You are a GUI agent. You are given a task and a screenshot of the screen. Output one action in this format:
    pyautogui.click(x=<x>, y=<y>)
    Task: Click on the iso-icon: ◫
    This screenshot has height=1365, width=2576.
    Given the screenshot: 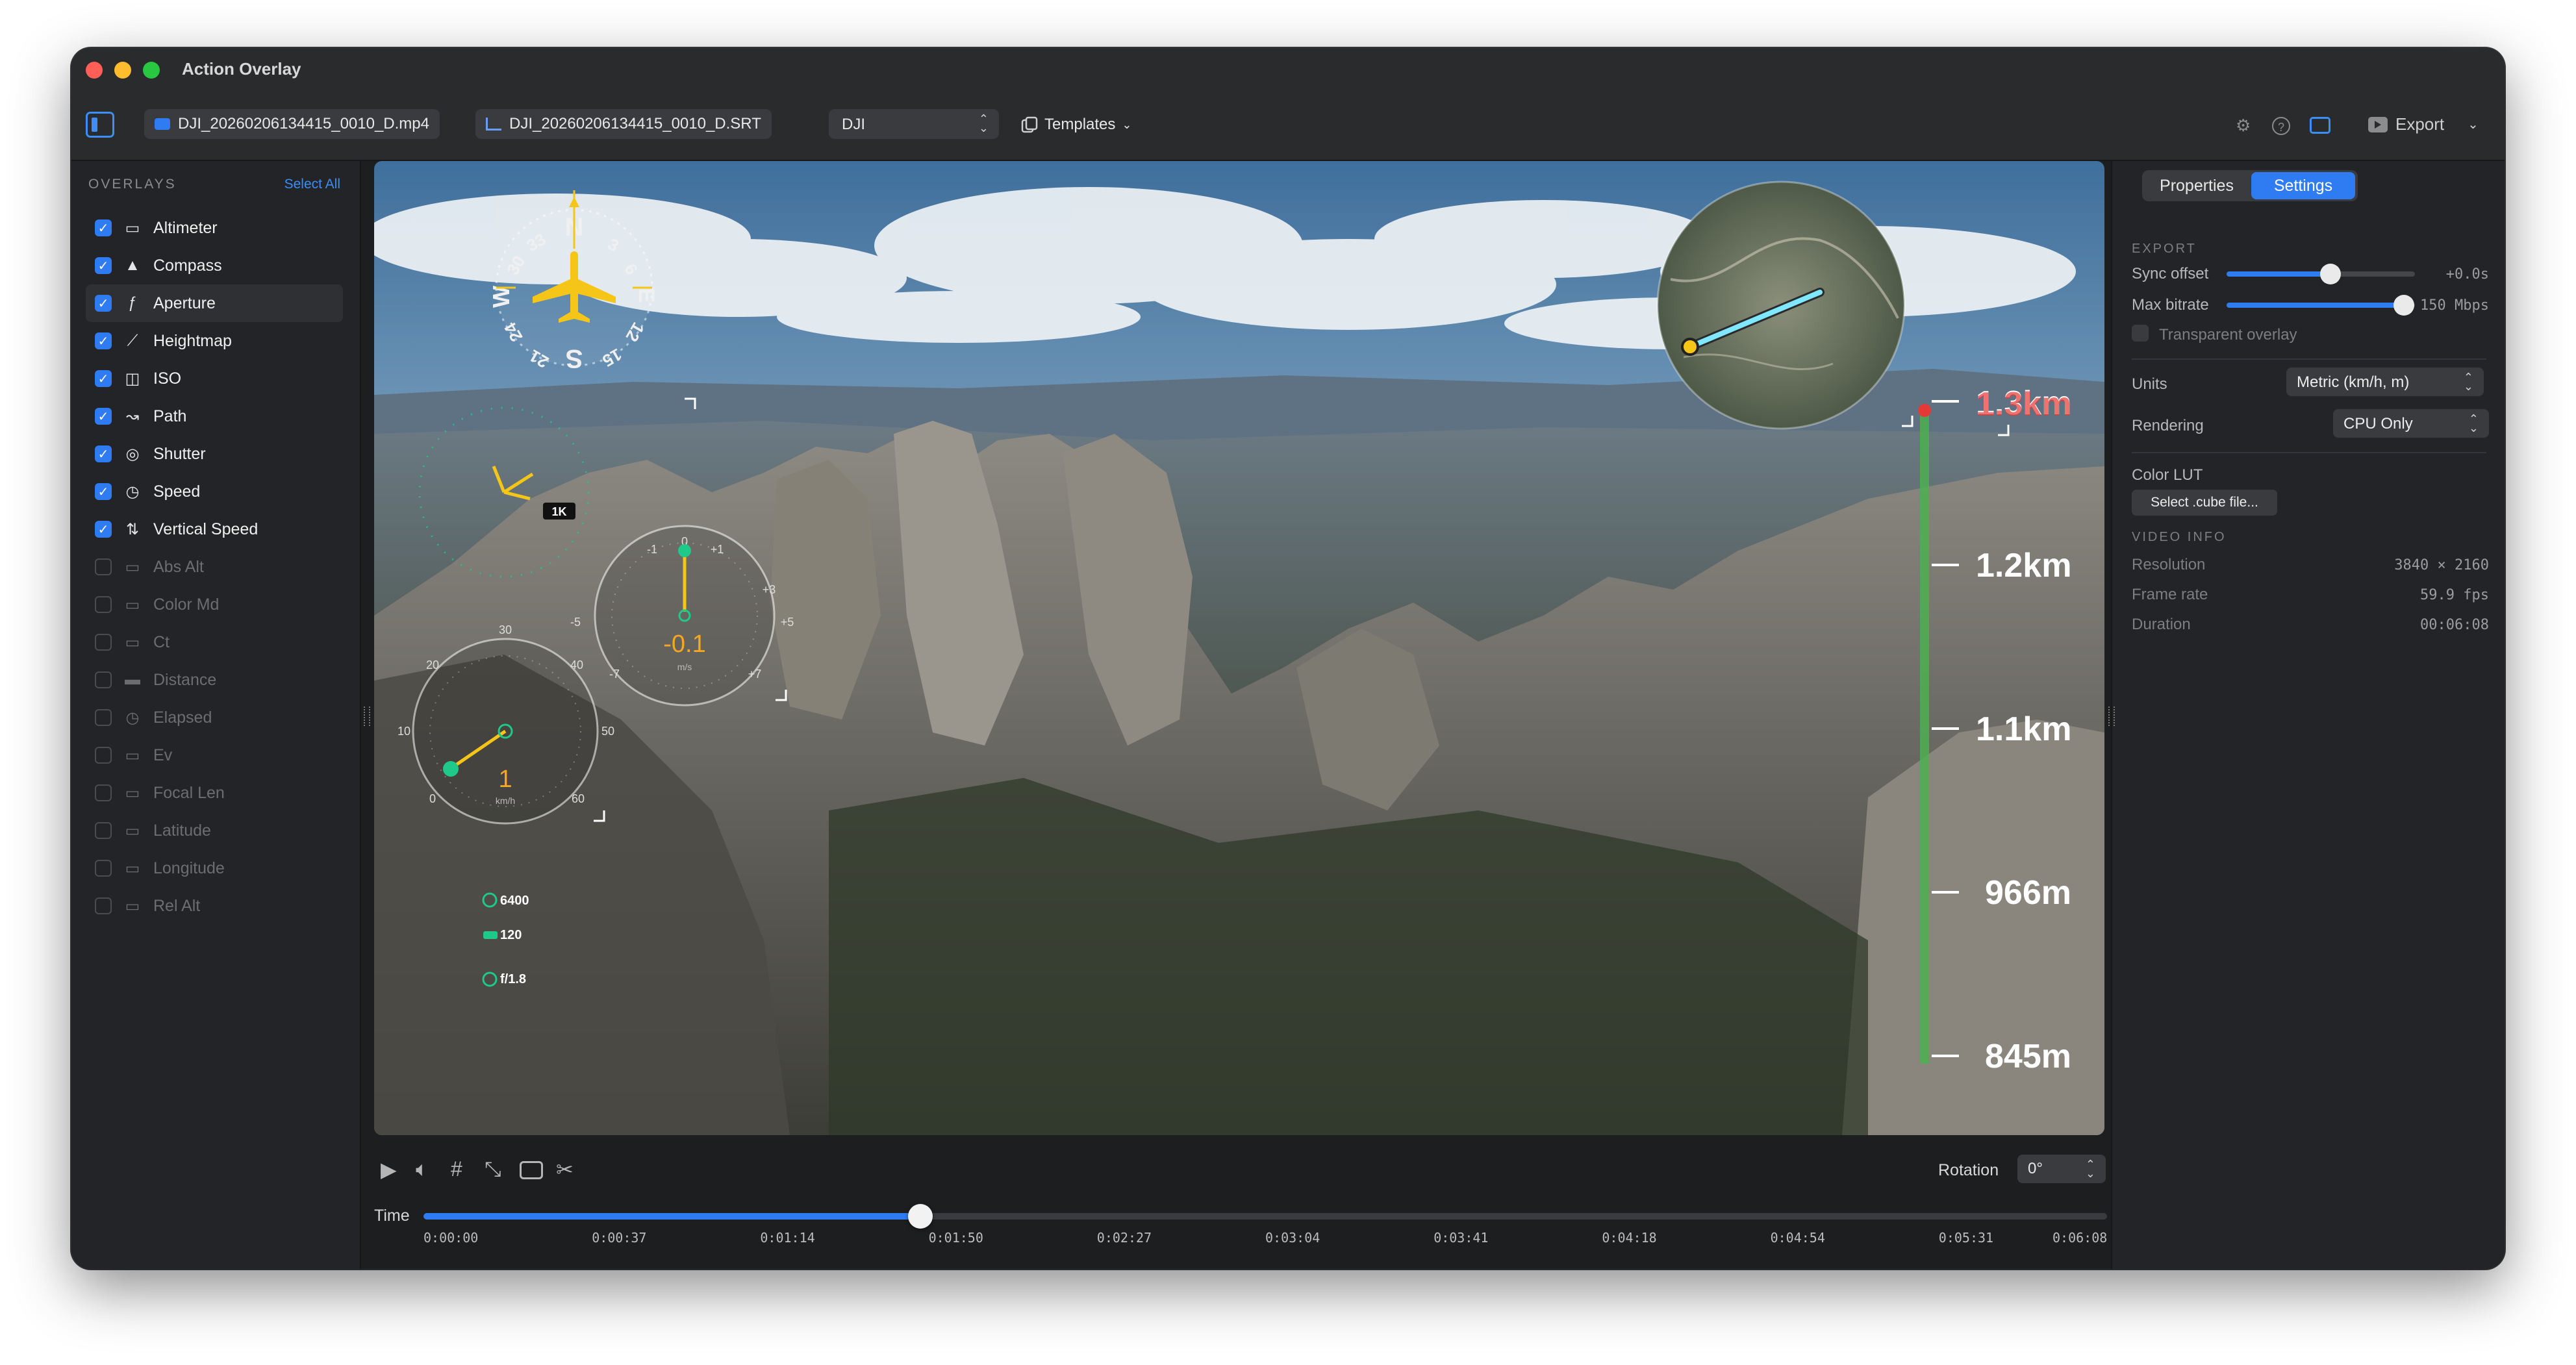 What is the action you would take?
    pyautogui.click(x=132, y=379)
    